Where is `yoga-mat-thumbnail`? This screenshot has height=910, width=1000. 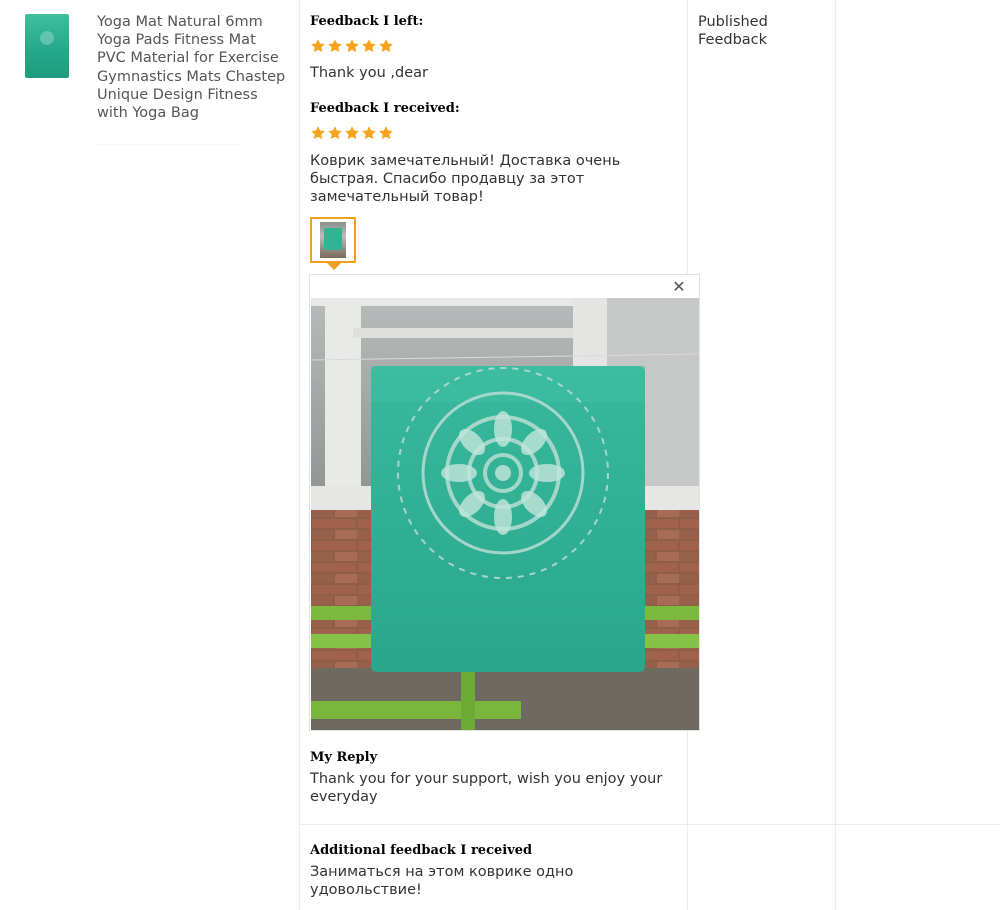 yoga-mat-thumbnail is located at coordinates (47, 46).